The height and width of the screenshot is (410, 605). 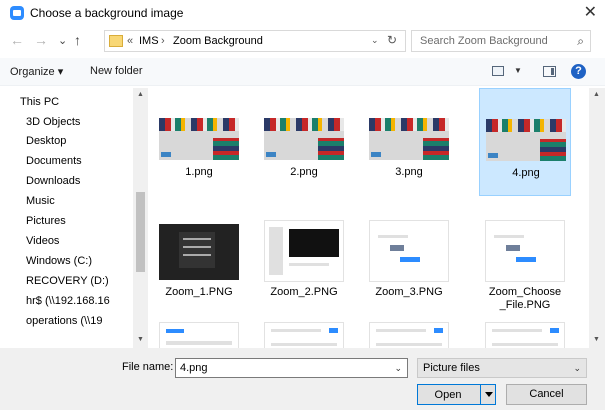 I want to click on file-name-label: Zoom_Choose_File.PNG, so click(x=525, y=298).